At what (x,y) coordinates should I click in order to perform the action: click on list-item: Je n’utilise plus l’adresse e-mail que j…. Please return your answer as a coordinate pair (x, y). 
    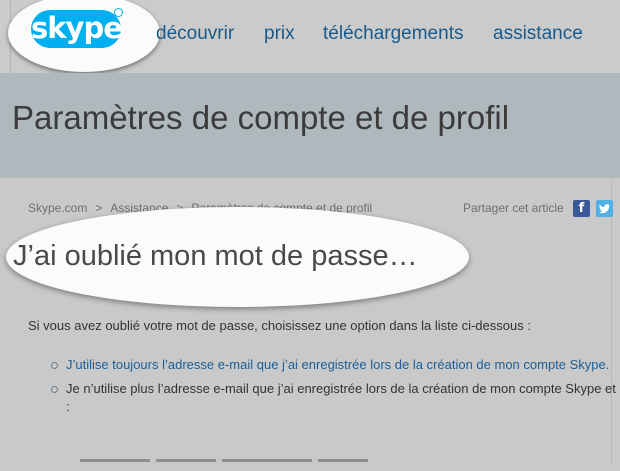
    Looking at the image, I should click on (333, 398).